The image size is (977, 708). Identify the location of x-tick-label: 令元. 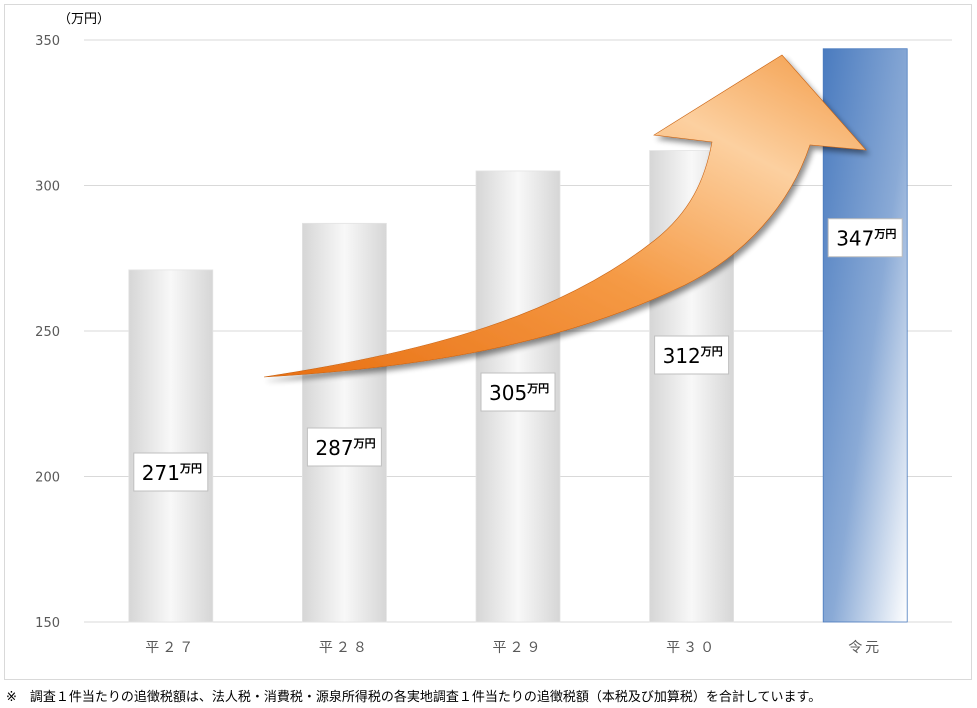
(865, 648).